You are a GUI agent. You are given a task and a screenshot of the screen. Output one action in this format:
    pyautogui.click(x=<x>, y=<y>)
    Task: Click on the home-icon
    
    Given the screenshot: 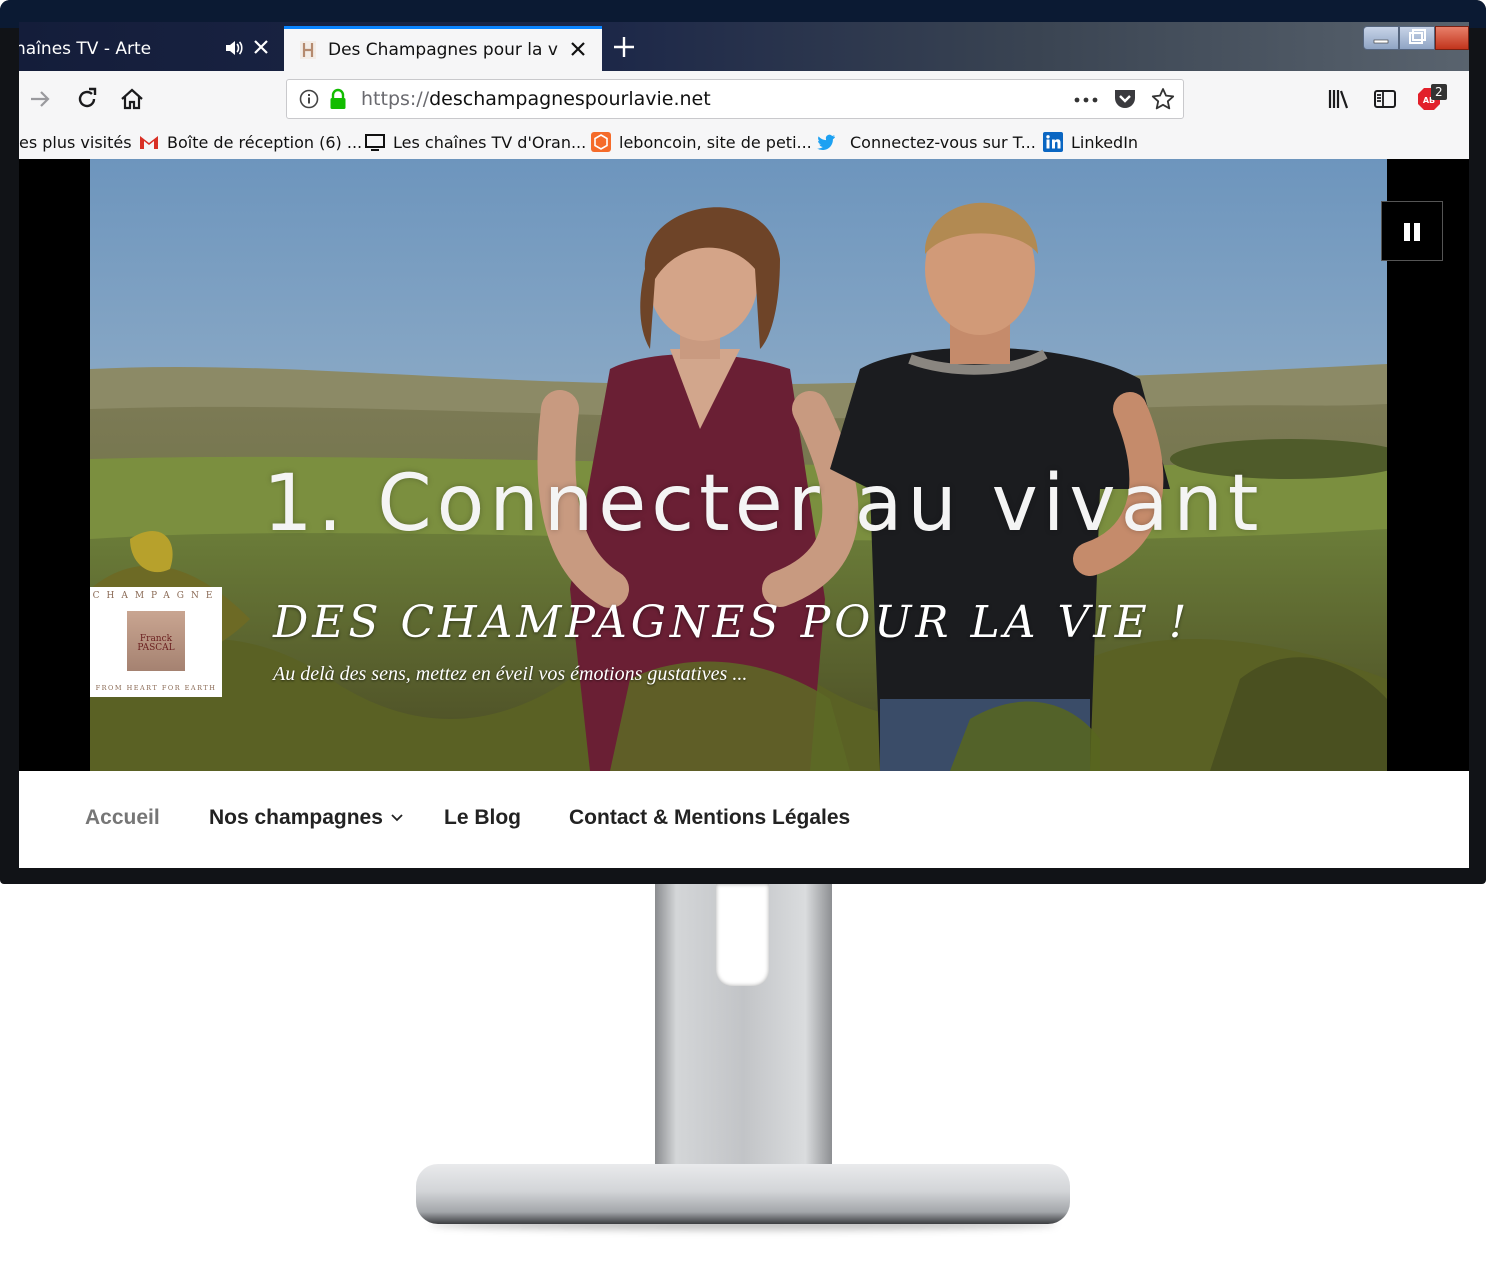 What is the action you would take?
    pyautogui.click(x=132, y=99)
    